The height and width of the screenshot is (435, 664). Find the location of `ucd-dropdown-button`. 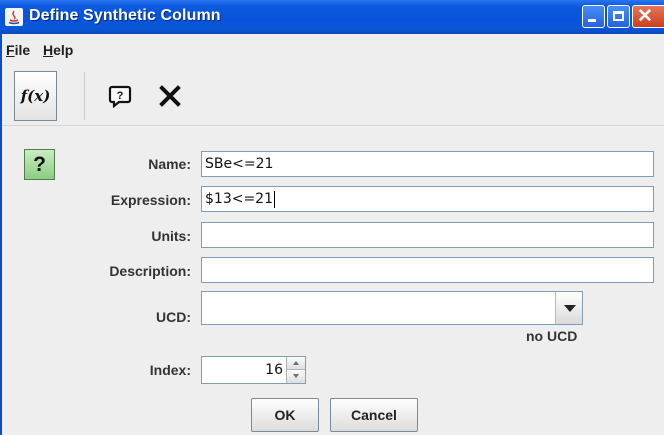

ucd-dropdown-button is located at coordinates (568, 308).